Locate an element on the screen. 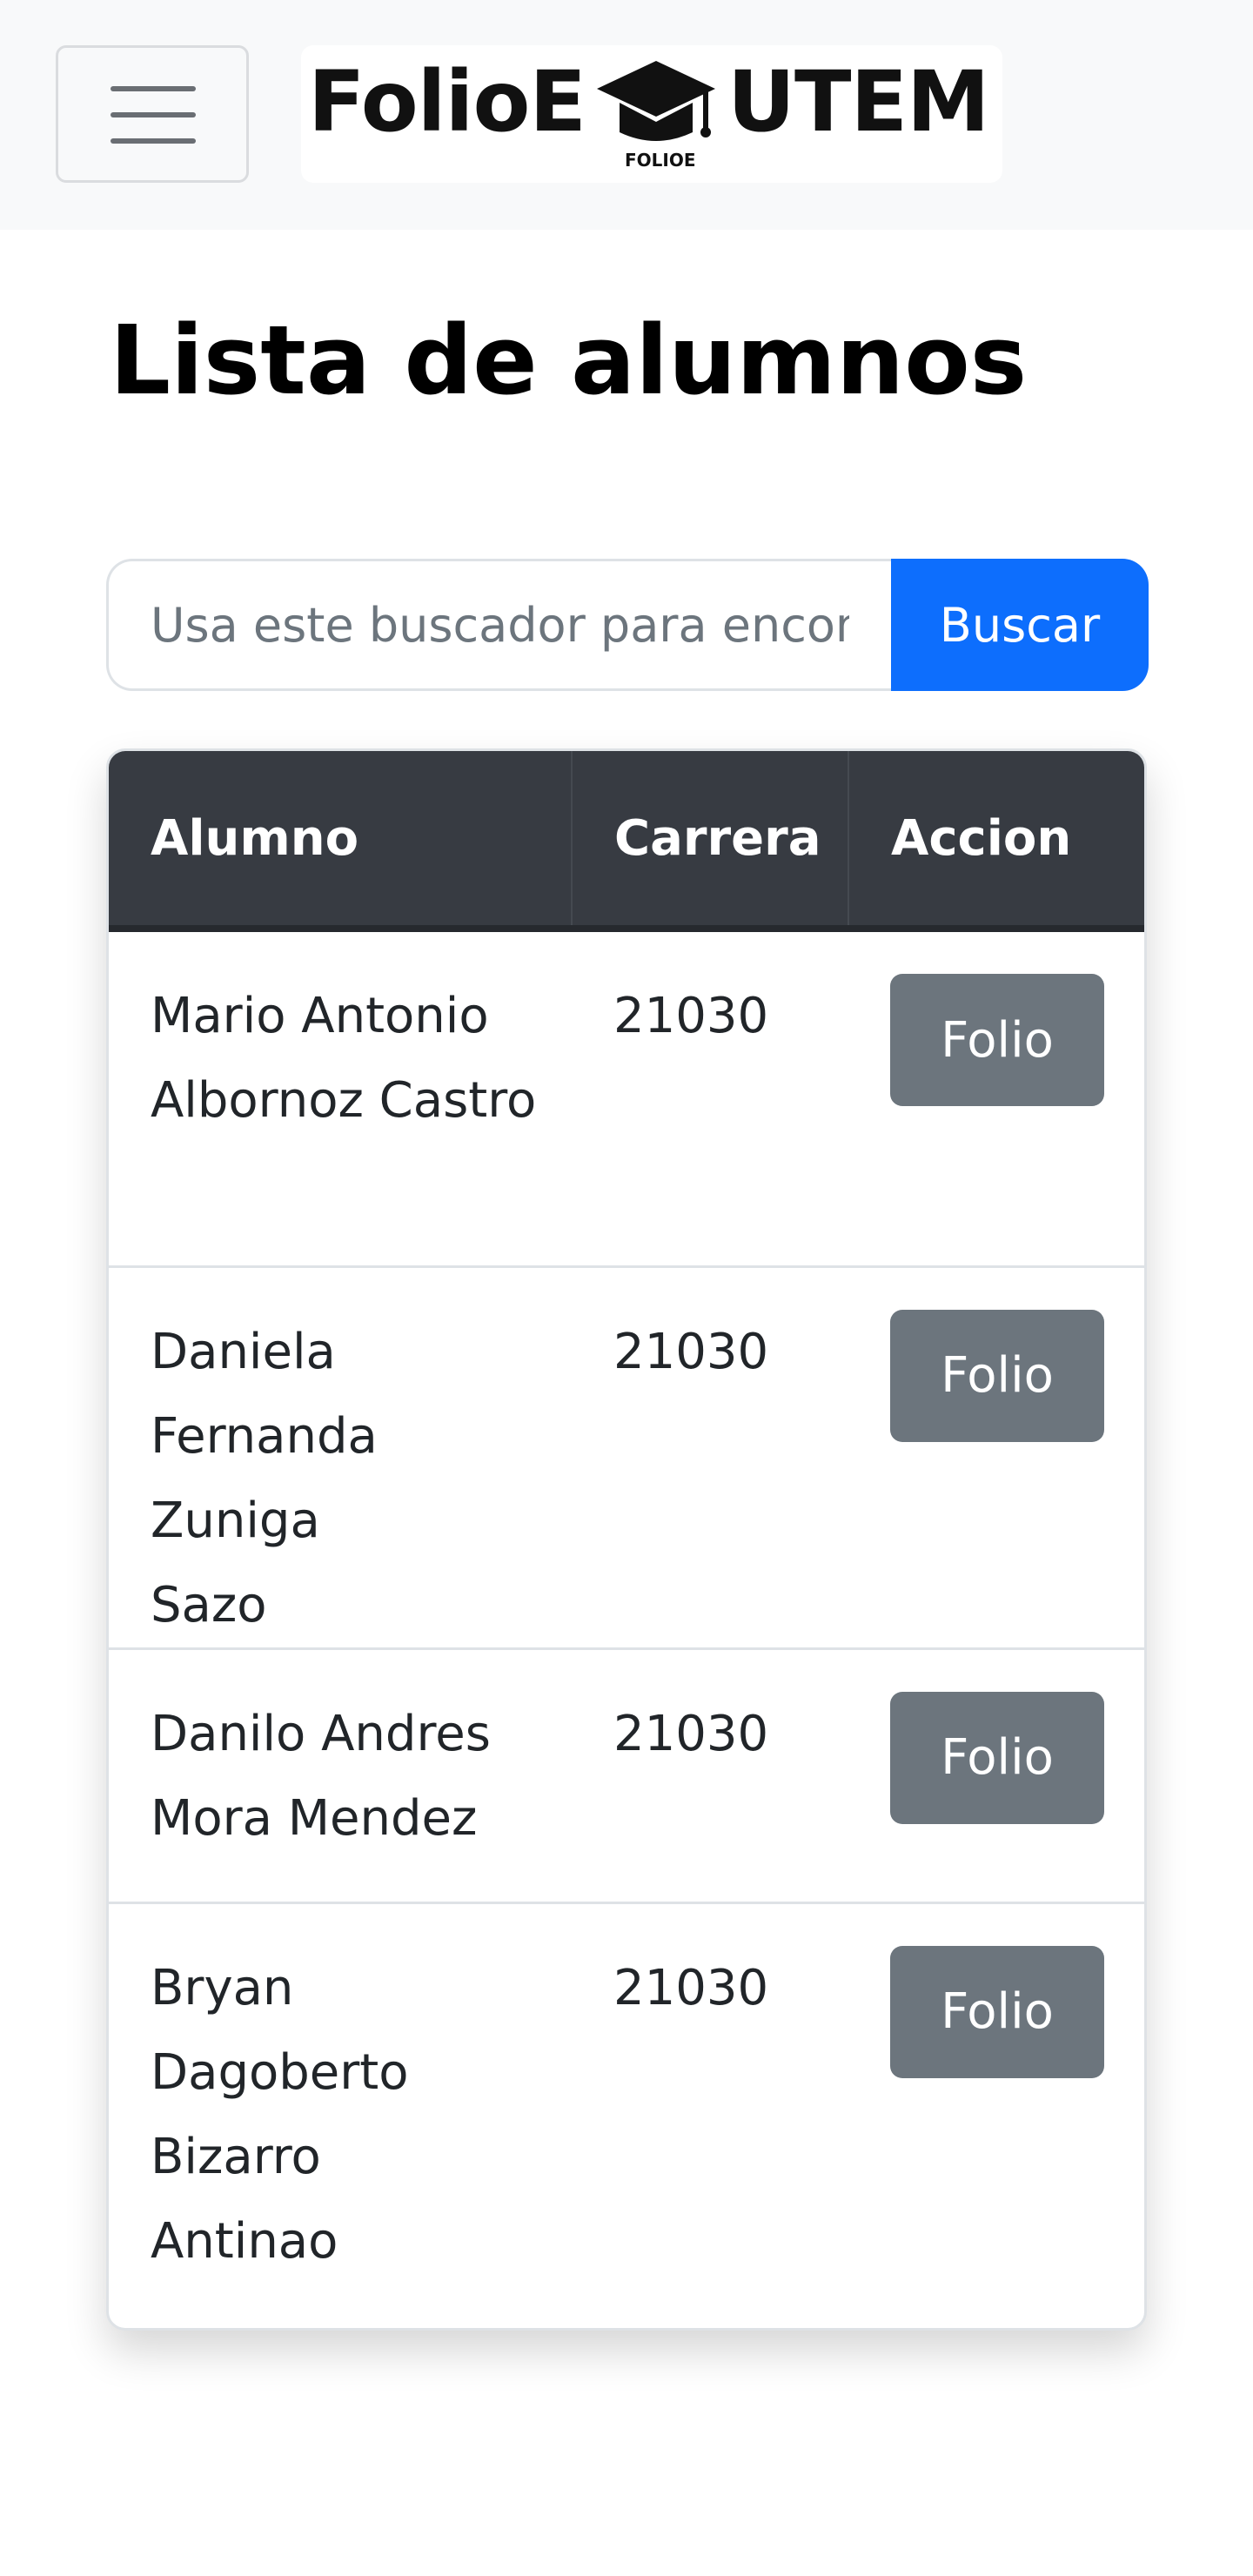 Image resolution: width=1253 pixels, height=2576 pixels. logo-text-left: FolioE is located at coordinates (447, 102).